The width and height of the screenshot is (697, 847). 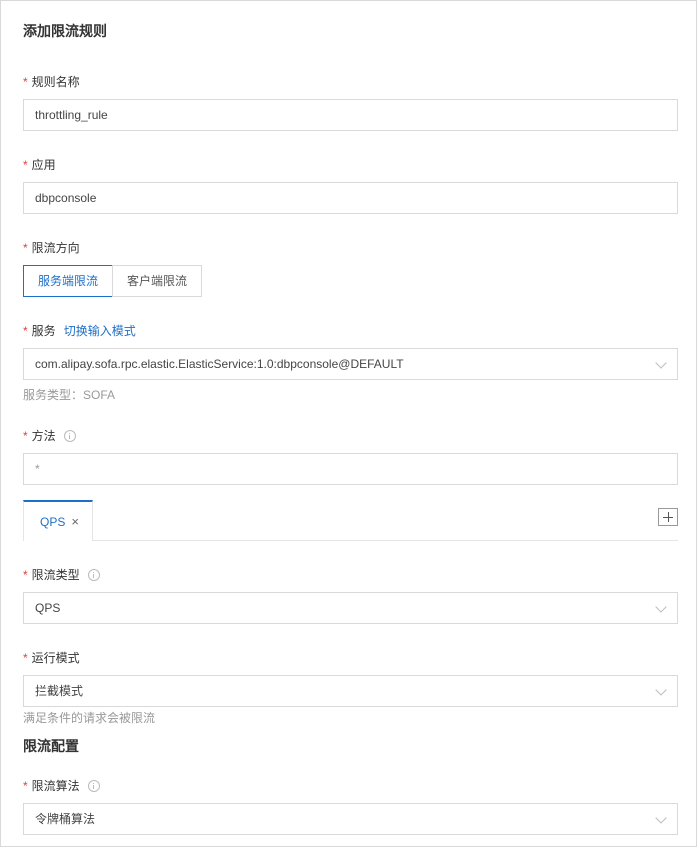 What do you see at coordinates (61, 575) in the screenshot?
I see `limit-type-label: * 限流类型` at bounding box center [61, 575].